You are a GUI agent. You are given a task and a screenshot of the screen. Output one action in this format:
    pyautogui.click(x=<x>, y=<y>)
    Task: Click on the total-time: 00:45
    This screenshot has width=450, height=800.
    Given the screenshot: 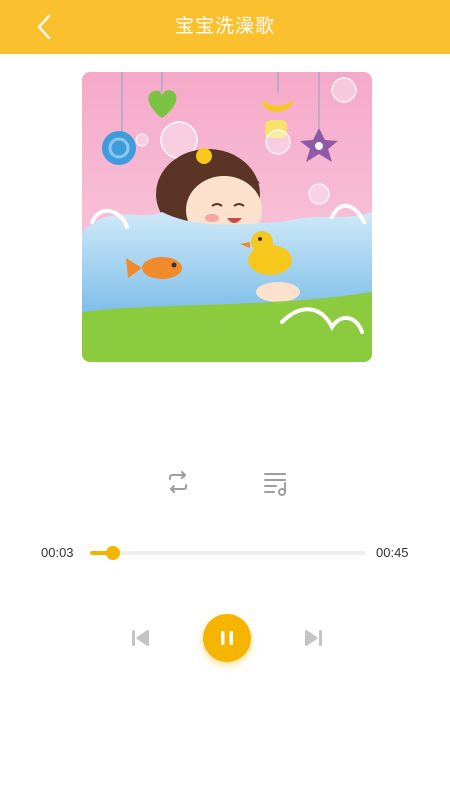 What is the action you would take?
    pyautogui.click(x=392, y=552)
    